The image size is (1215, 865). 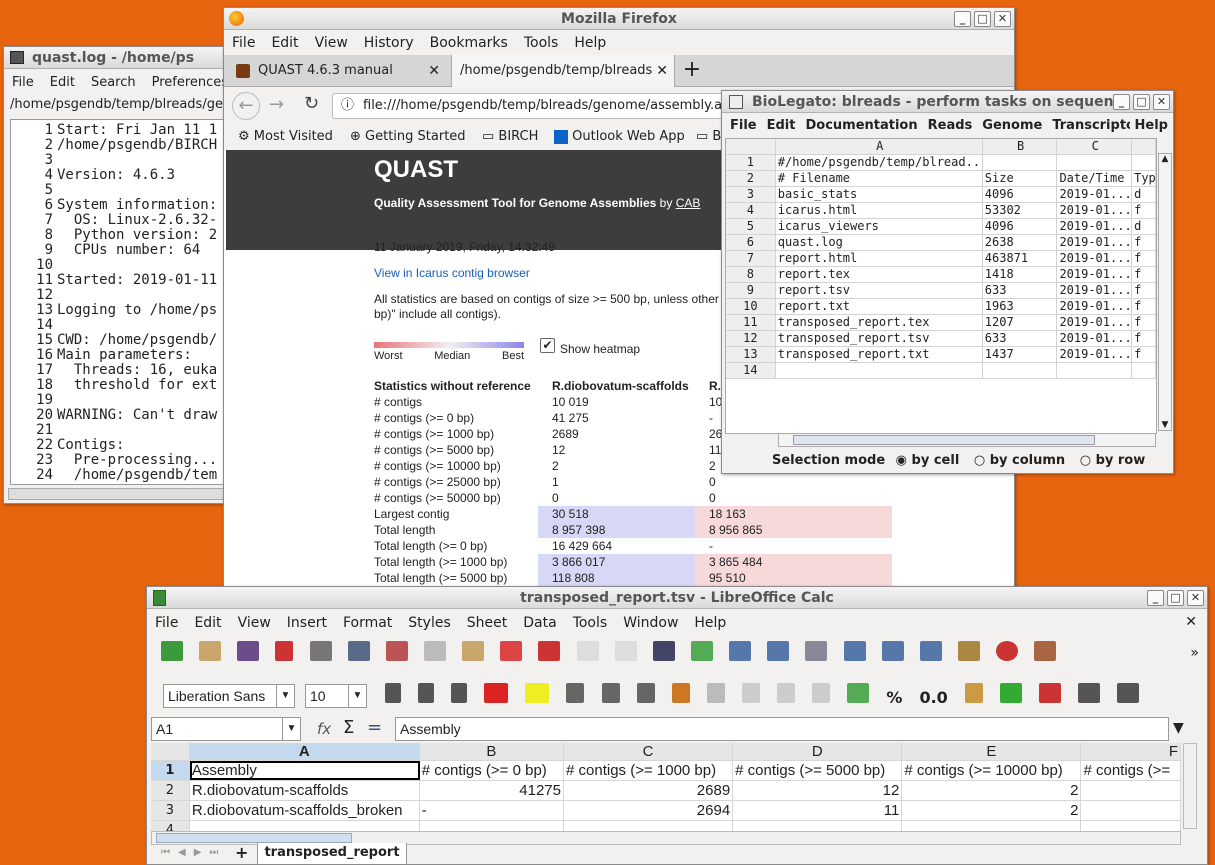 What do you see at coordinates (452, 273) in the screenshot?
I see `icarus-link: View in Icarus contig browser` at bounding box center [452, 273].